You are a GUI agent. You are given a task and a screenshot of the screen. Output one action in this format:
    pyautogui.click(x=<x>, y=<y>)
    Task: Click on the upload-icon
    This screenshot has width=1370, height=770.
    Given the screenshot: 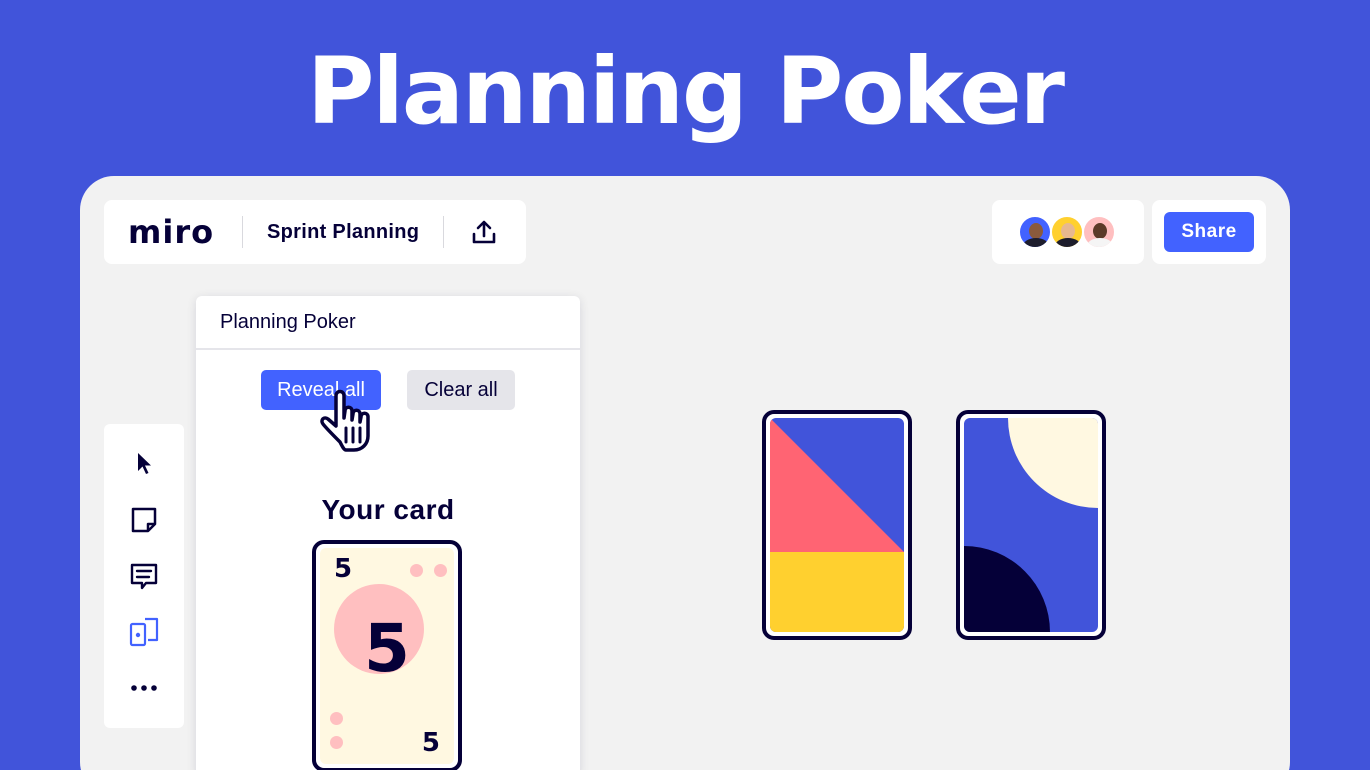 What is the action you would take?
    pyautogui.click(x=484, y=232)
    